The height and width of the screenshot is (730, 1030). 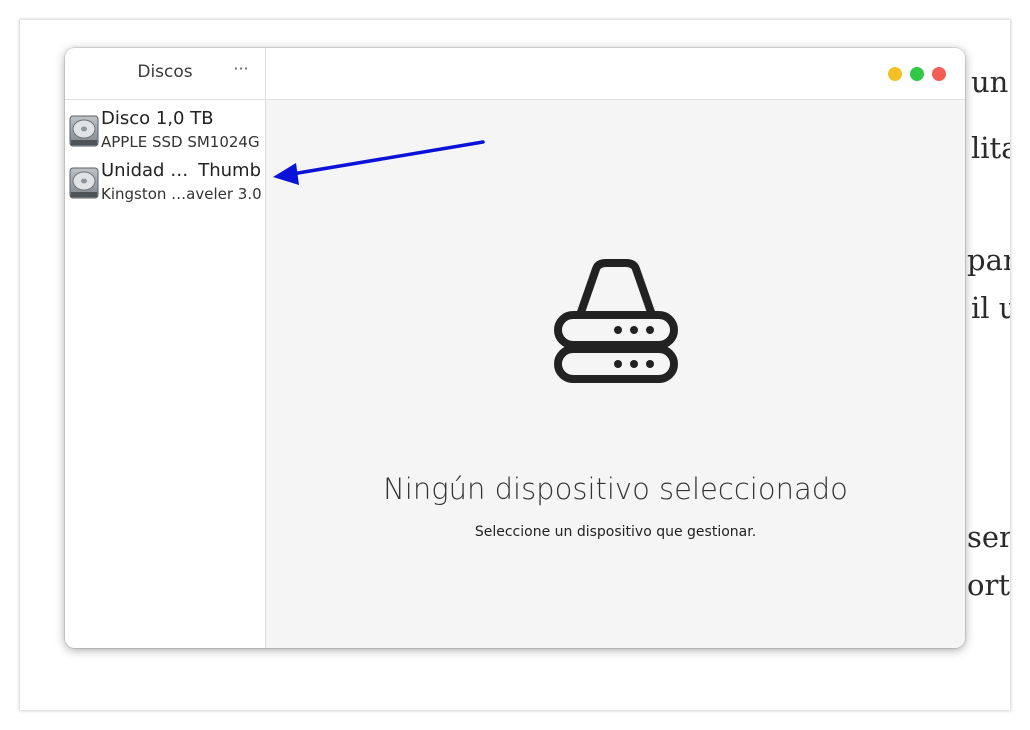 I want to click on disk-title-model: Thumb, so click(x=229, y=170).